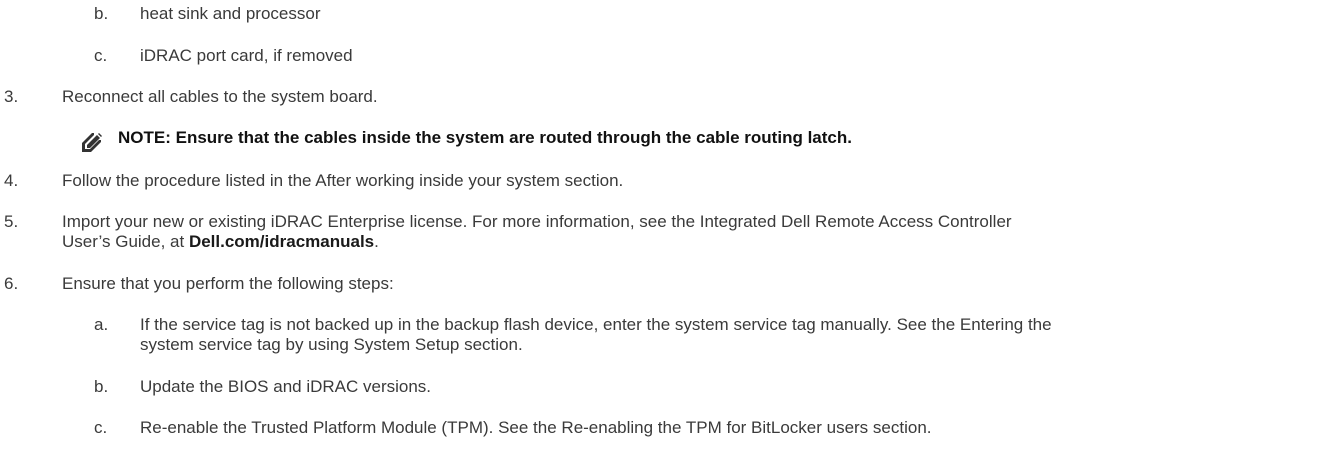 The height and width of the screenshot is (450, 1343). I want to click on idrac-manuals-link: Dell.com/idracmanuals, so click(281, 241).